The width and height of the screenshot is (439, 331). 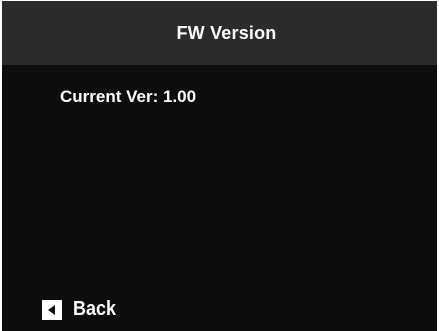 I want to click on back-arrow-icon, so click(x=52, y=309).